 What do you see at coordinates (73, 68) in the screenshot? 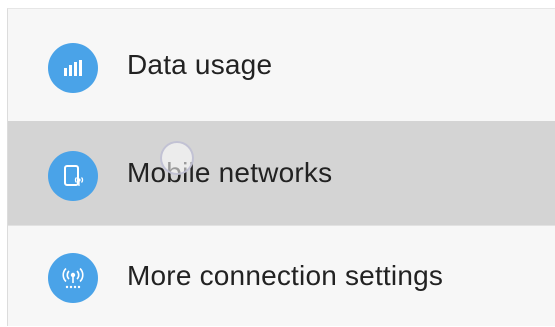
I see `bar-chart-icon` at bounding box center [73, 68].